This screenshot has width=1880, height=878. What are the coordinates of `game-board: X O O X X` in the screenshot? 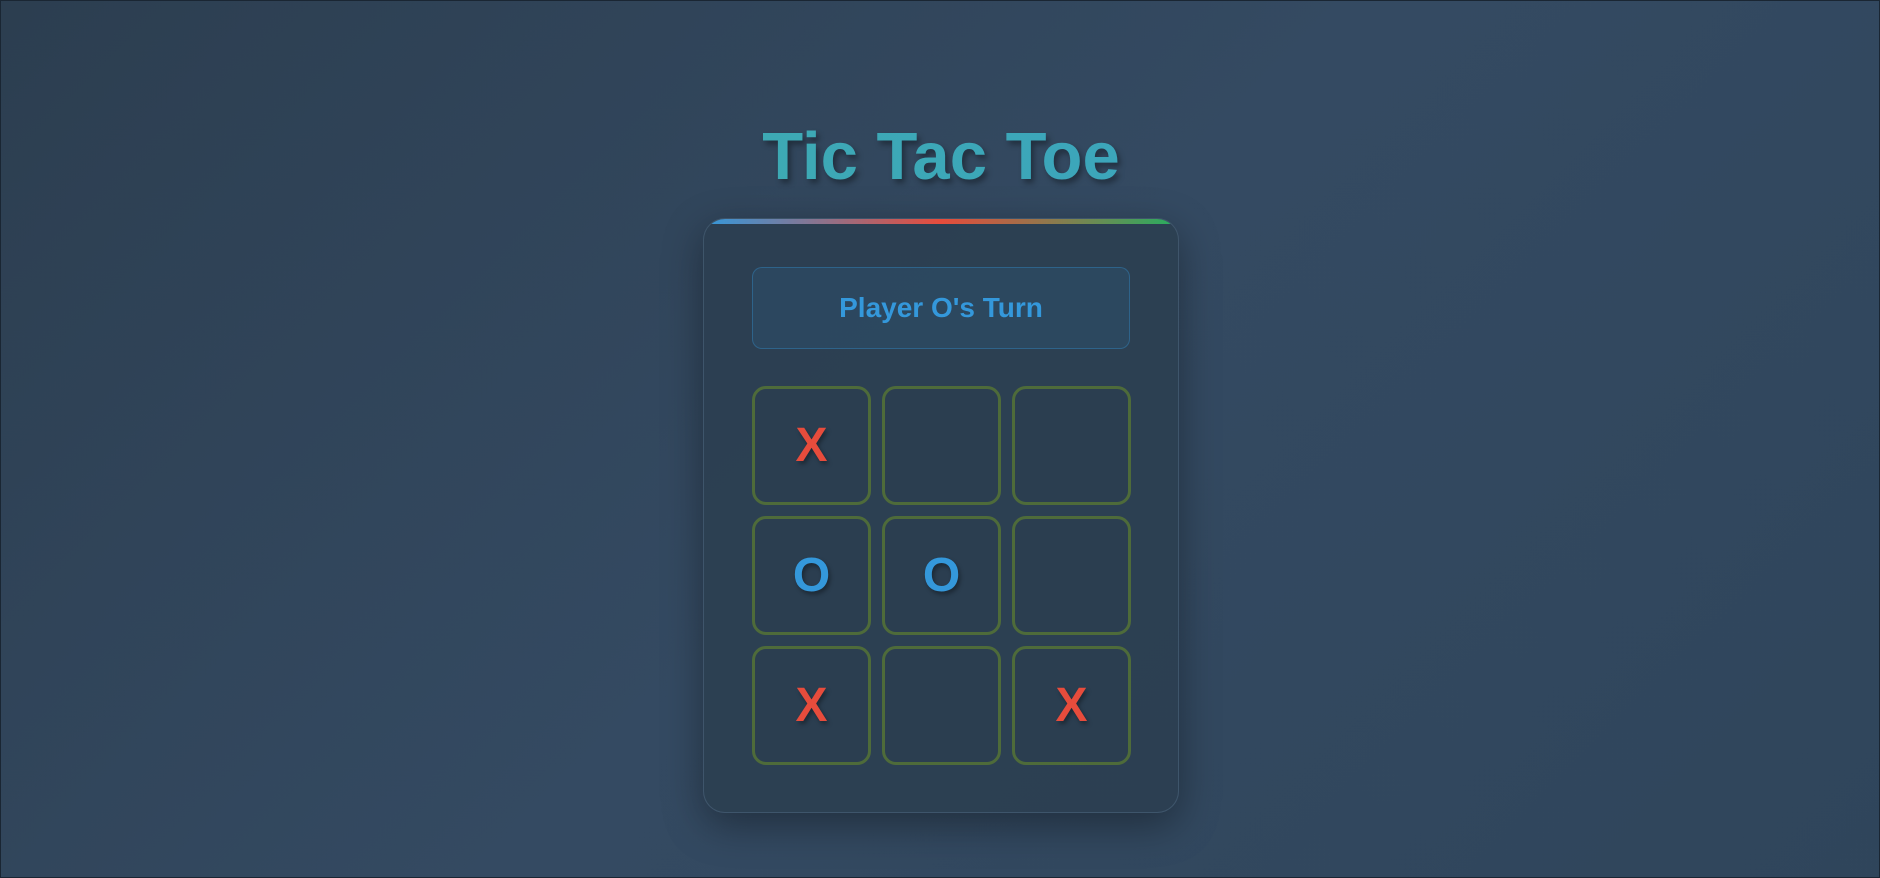 It's located at (942, 575).